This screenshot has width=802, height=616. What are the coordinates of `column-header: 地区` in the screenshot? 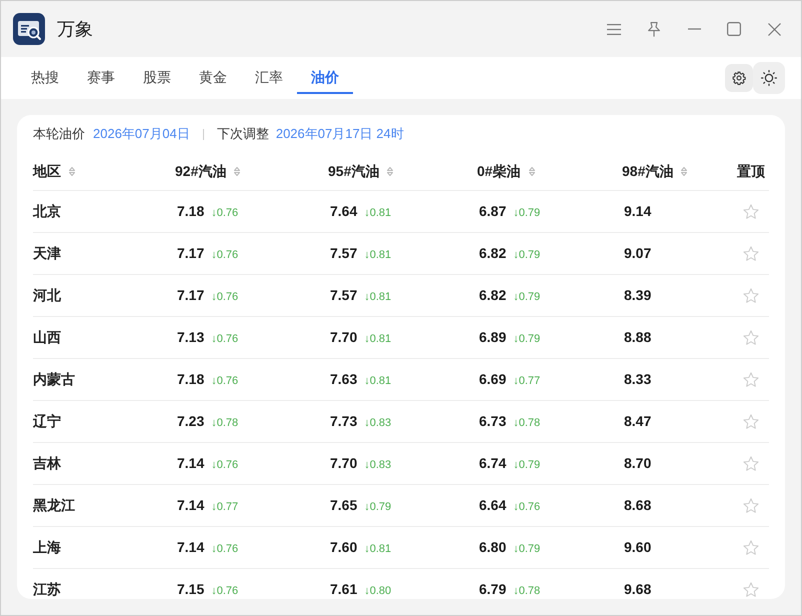 It's located at (47, 171).